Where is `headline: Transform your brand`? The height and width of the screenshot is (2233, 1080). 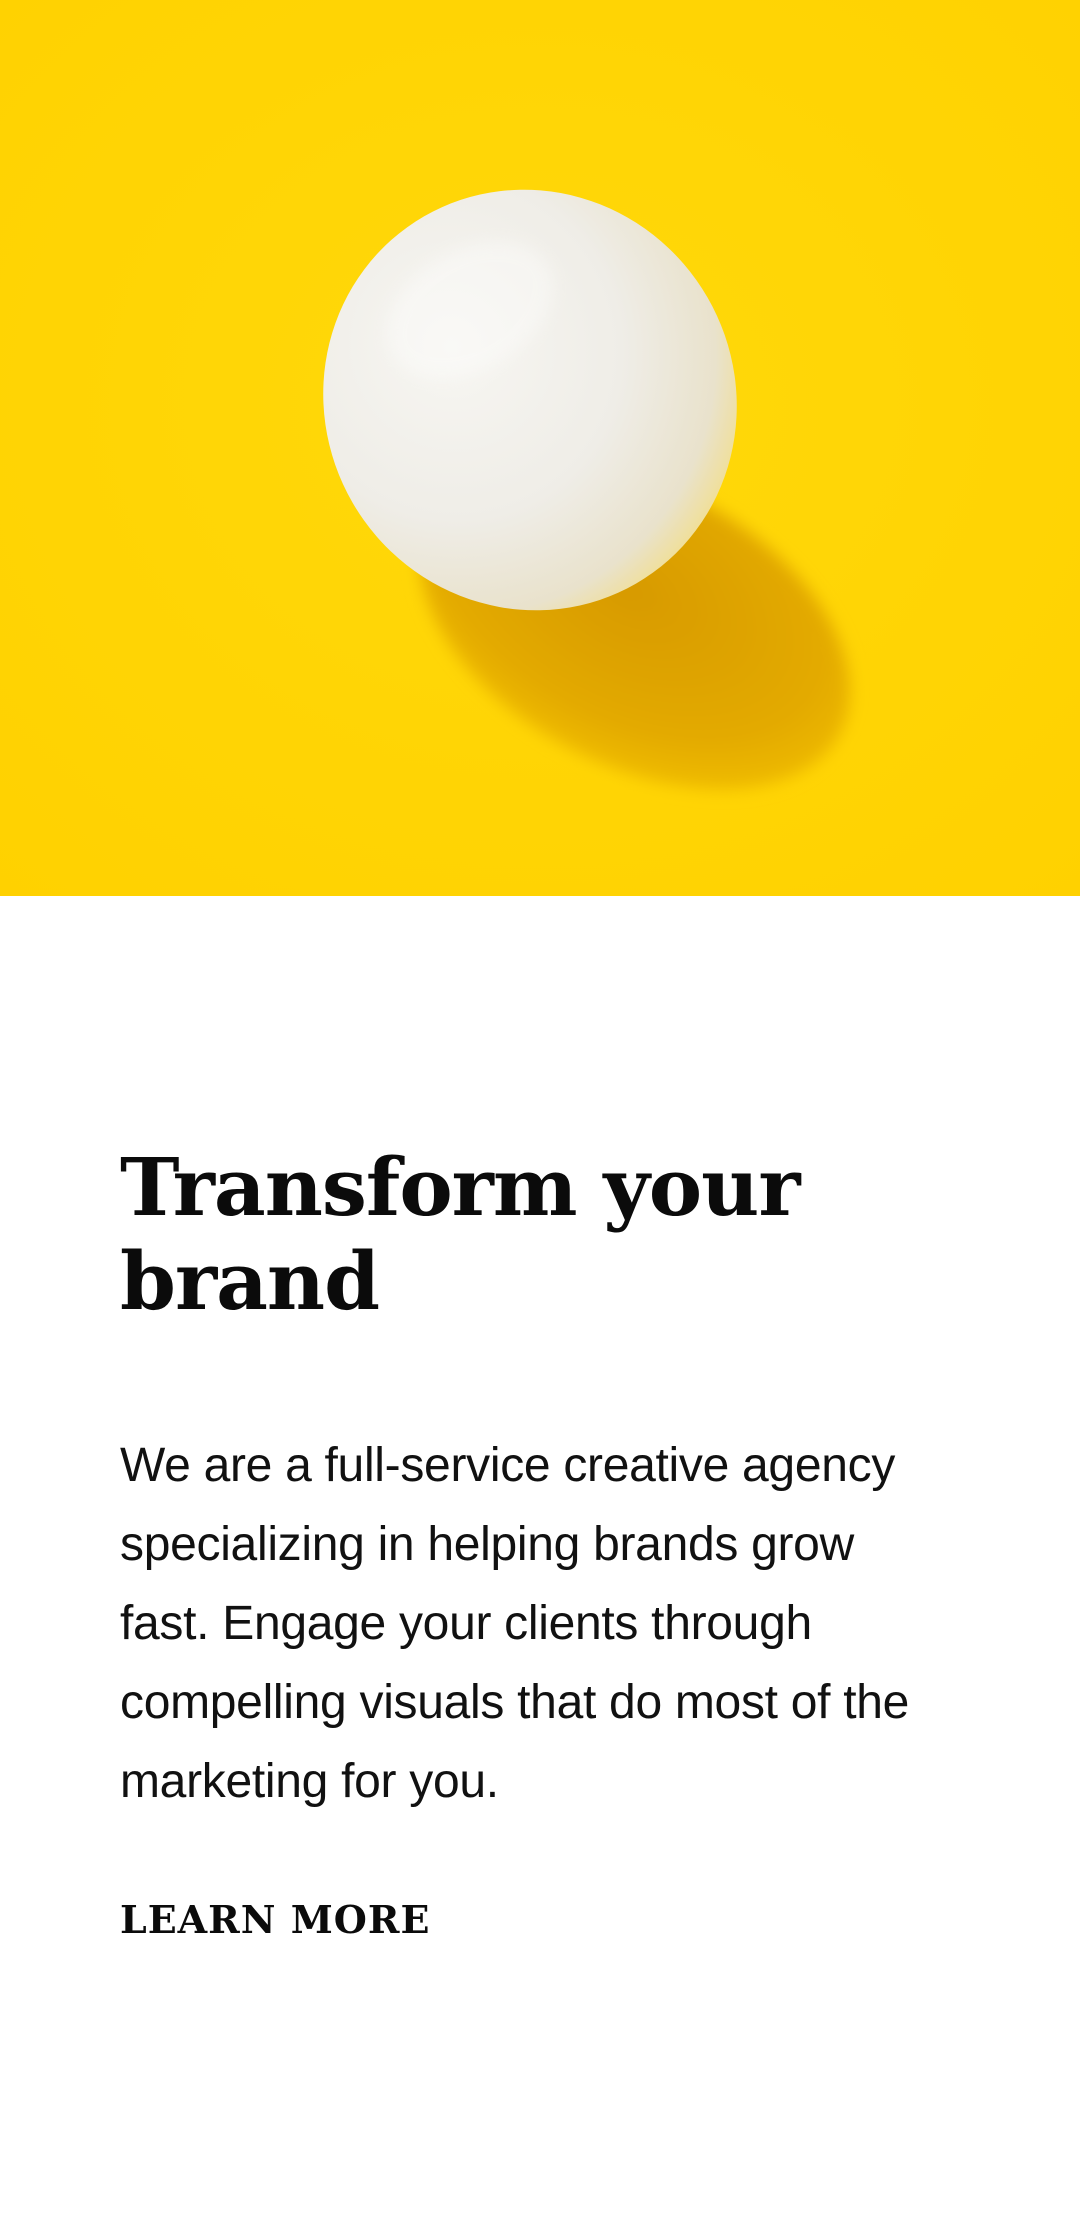 headline: Transform your brand is located at coordinates (460, 1234).